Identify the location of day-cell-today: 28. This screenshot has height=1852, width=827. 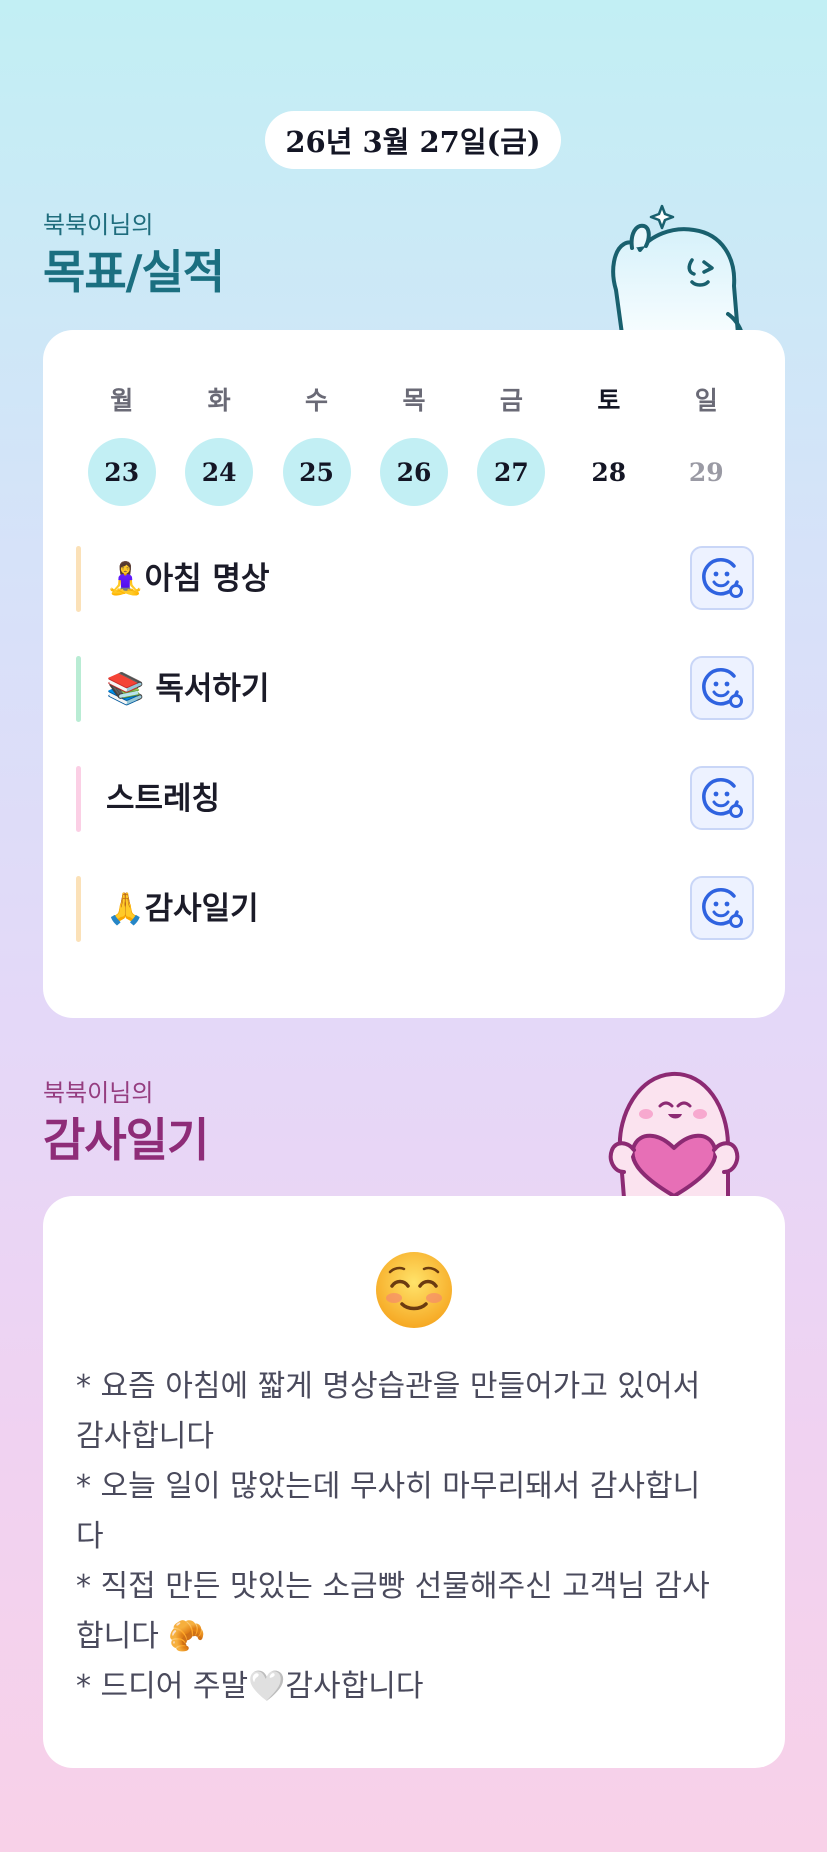
(608, 472).